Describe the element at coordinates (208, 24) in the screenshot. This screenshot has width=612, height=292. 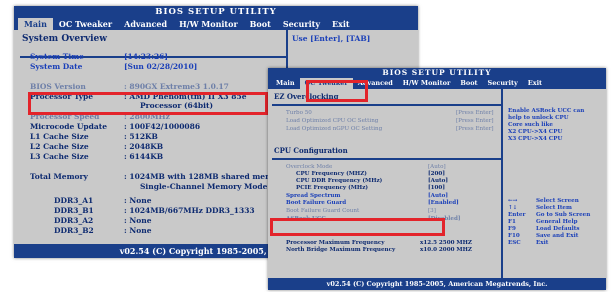
I see `tab-hw-monitor: H/W Monitor` at that location.